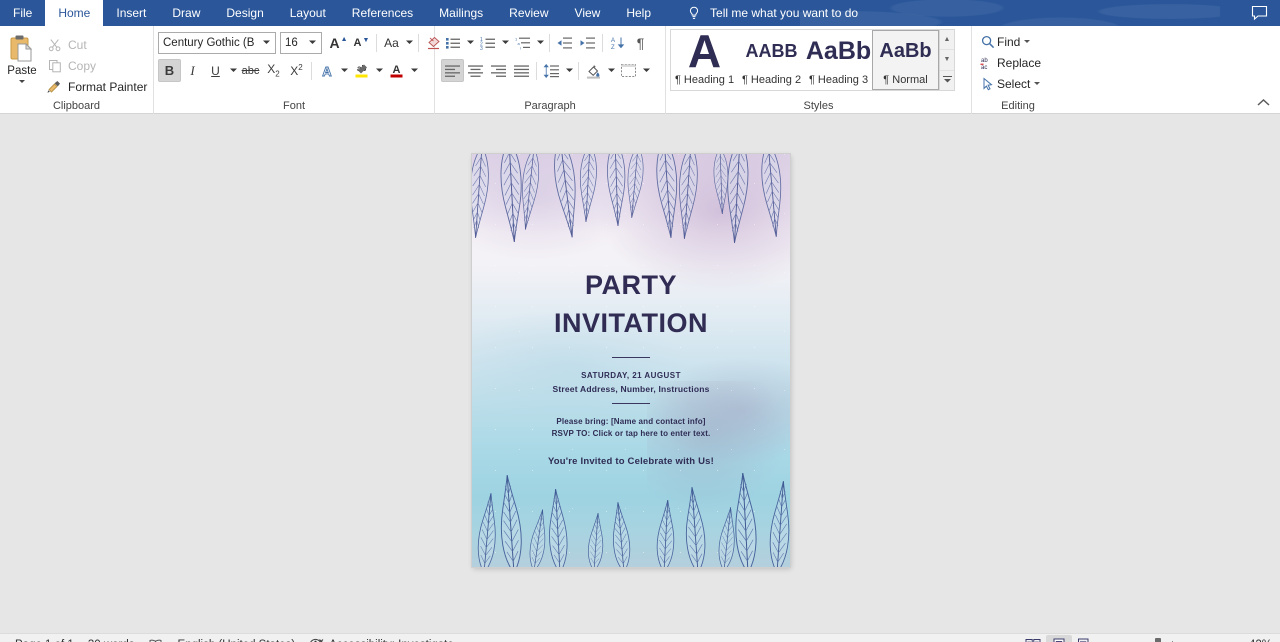 The height and width of the screenshot is (642, 1280). Describe the element at coordinates (169, 70) in the screenshot. I see `bold-button: B` at that location.